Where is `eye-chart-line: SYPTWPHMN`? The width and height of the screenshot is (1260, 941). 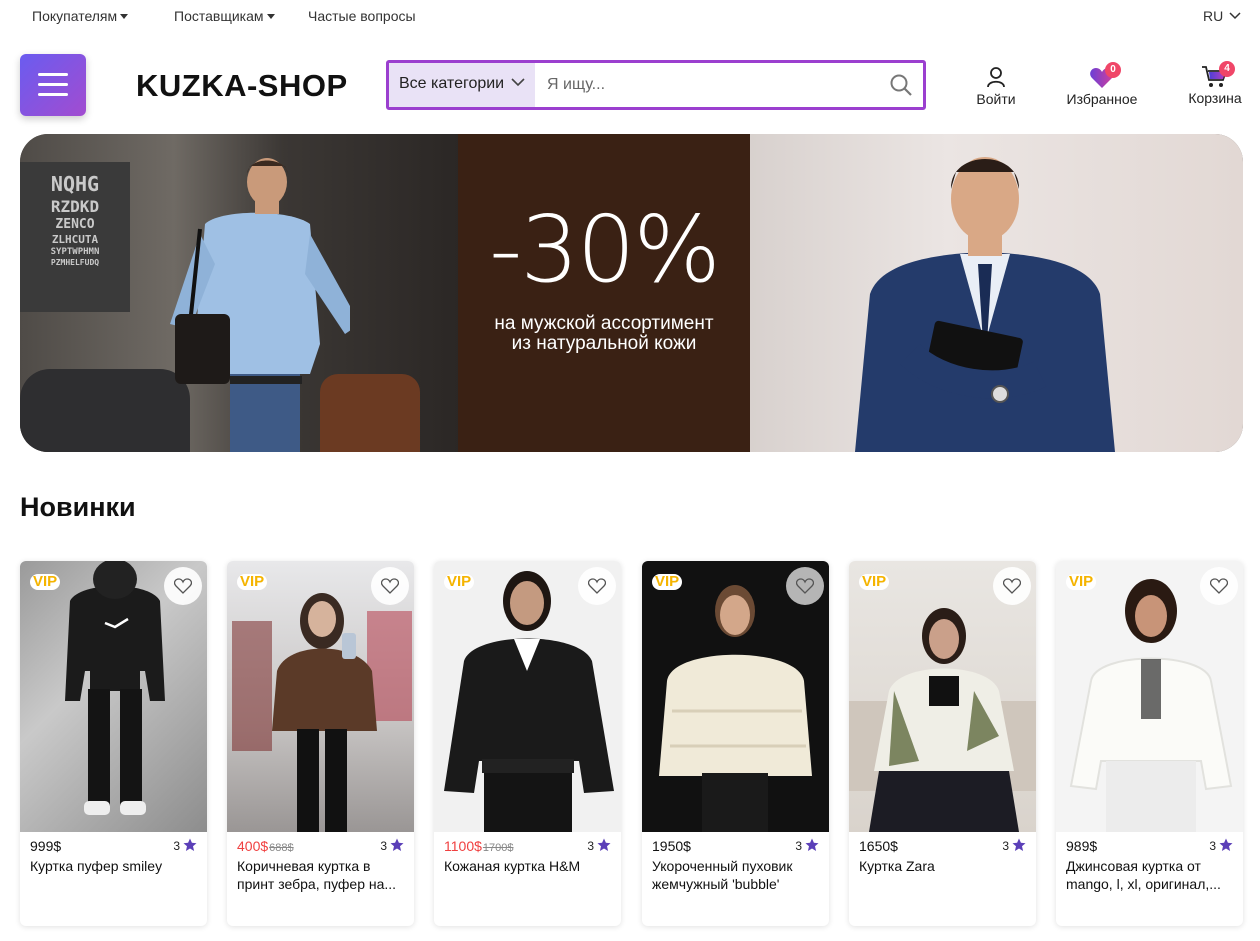
eye-chart-line: SYPTWPHMN is located at coordinates (75, 252).